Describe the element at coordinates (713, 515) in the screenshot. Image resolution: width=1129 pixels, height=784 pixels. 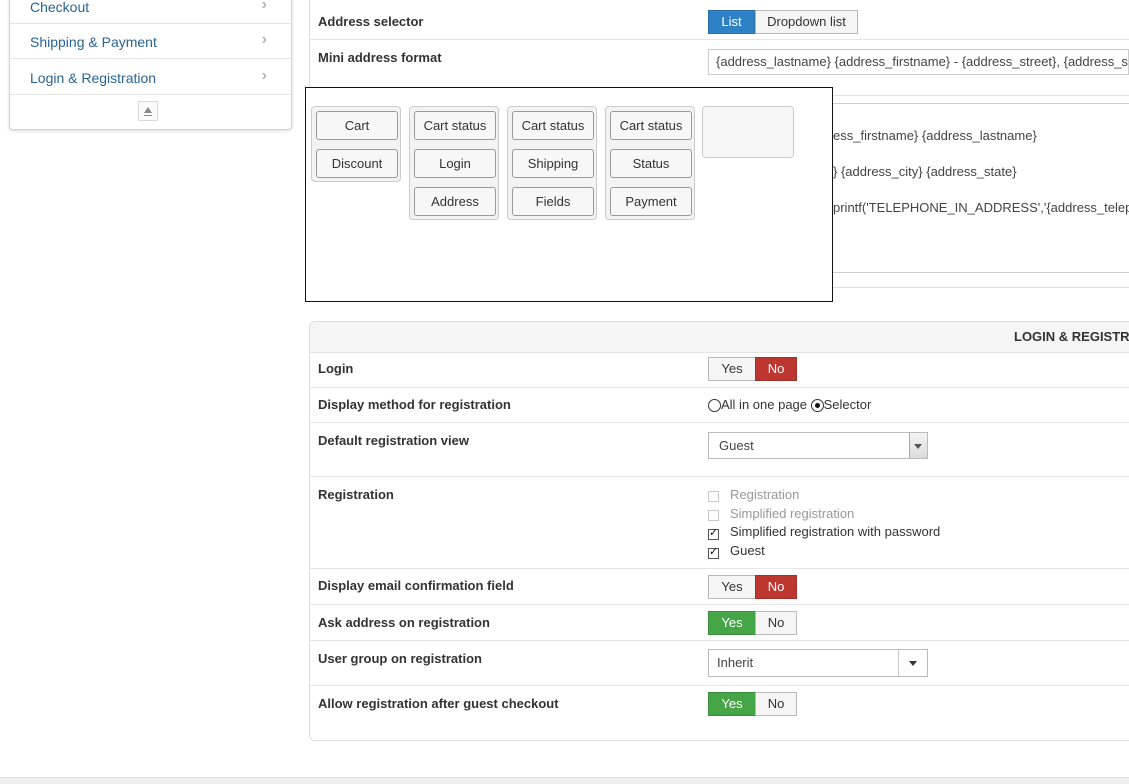
I see `checkbox-simplified-registration` at that location.